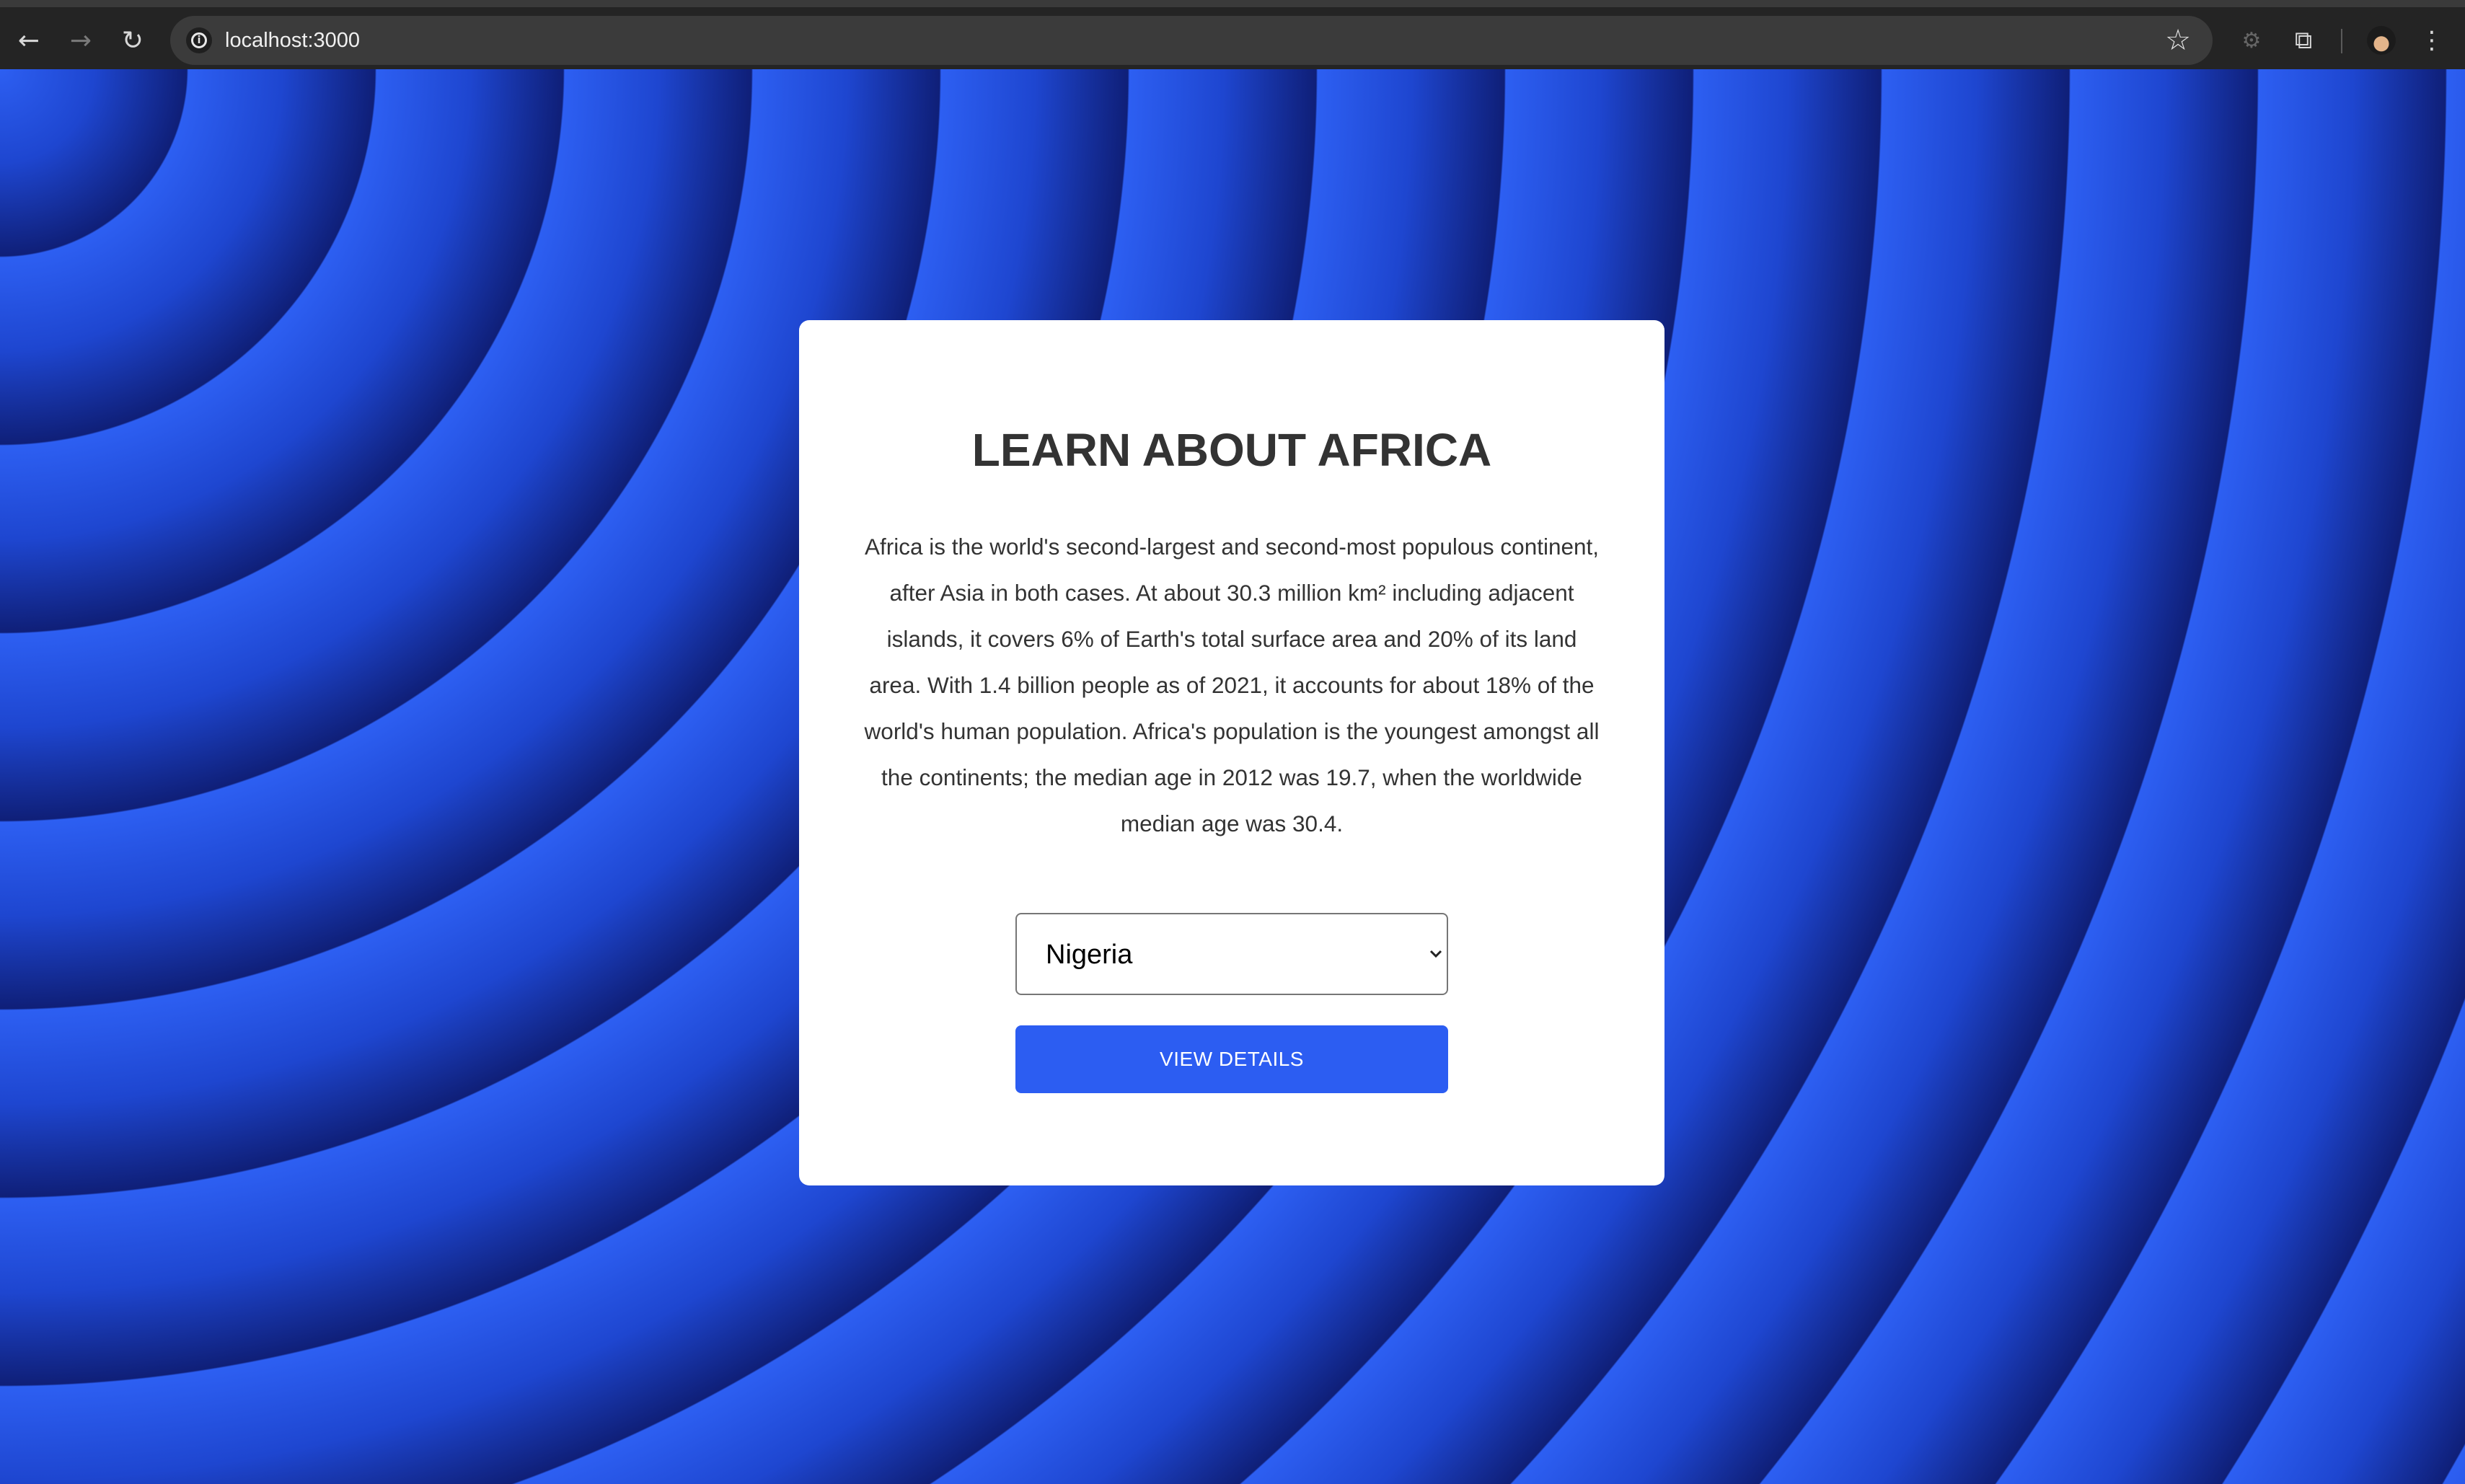 The width and height of the screenshot is (2465, 1484). I want to click on address-bar: i localhost:3000 ☆, so click(1191, 40).